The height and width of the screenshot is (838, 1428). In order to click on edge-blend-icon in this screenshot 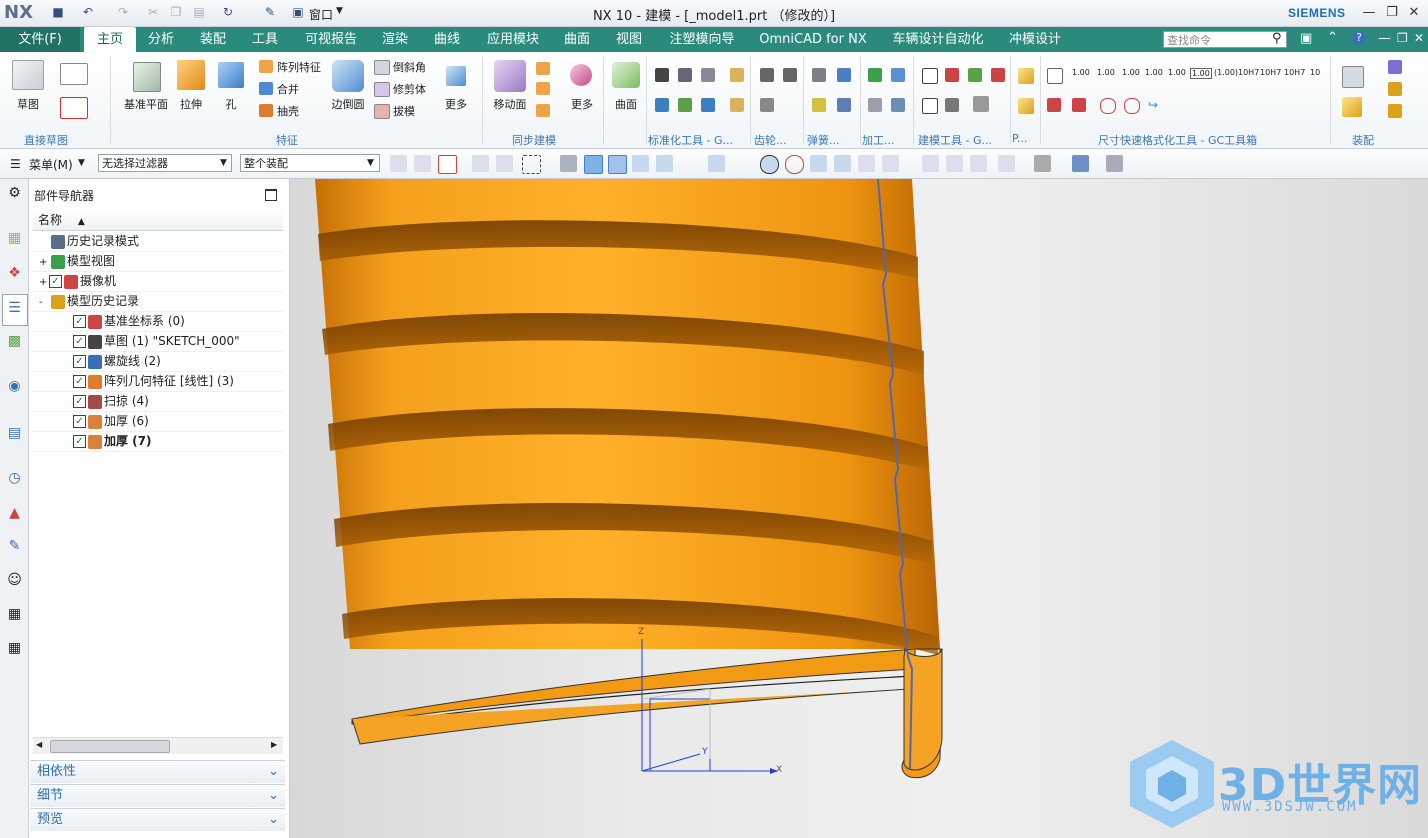, I will do `click(348, 76)`.